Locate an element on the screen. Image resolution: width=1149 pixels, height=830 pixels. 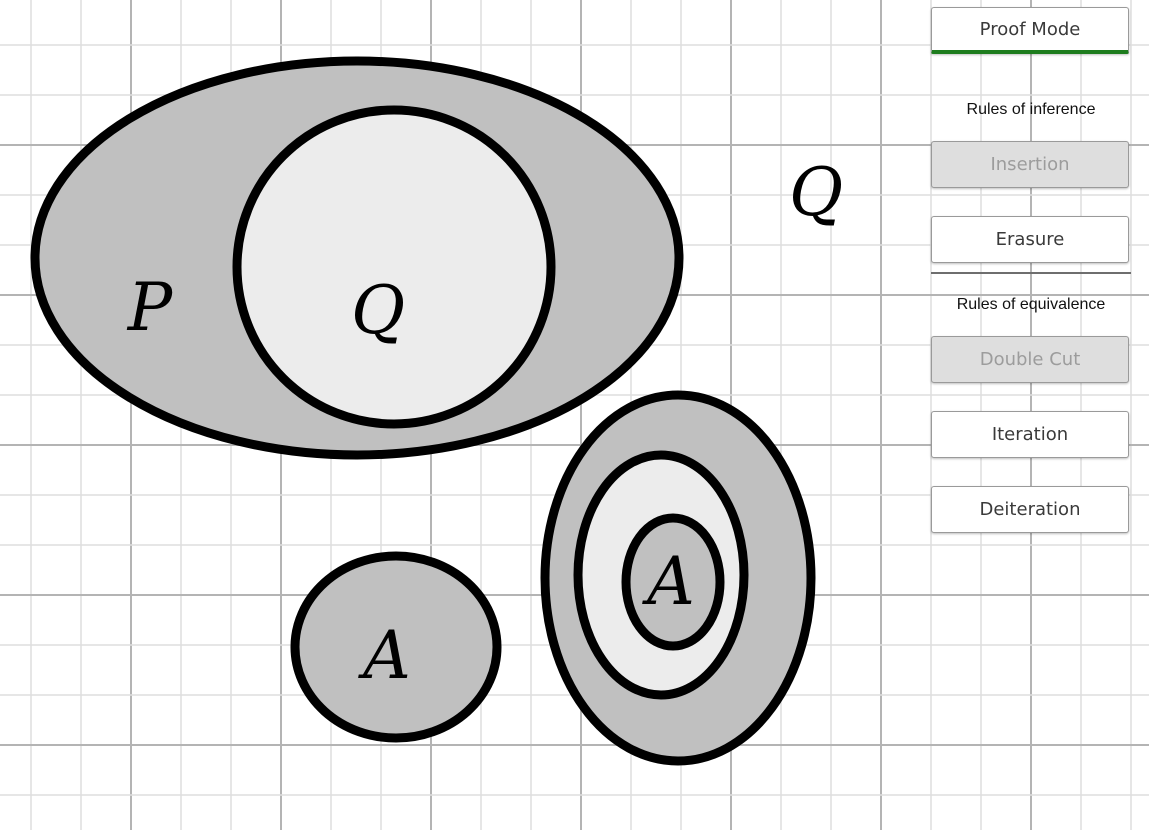
section-divider is located at coordinates (1031, 273).